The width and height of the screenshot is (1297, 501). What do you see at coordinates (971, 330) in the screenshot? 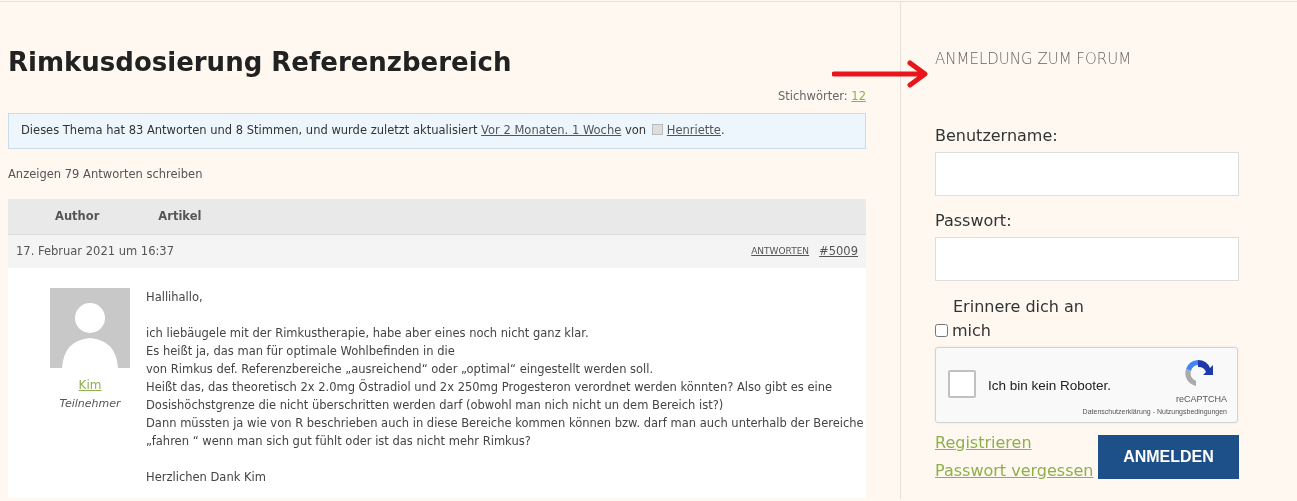
I see `remember-label-continued: mich` at bounding box center [971, 330].